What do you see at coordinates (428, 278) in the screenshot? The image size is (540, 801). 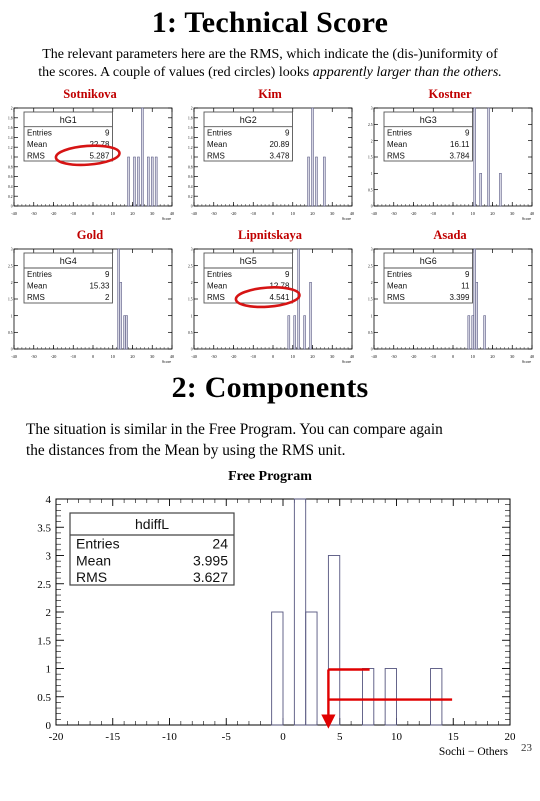 I see `stats-box: hG6 Entries 9 Mean 11 RMS 3.399` at bounding box center [428, 278].